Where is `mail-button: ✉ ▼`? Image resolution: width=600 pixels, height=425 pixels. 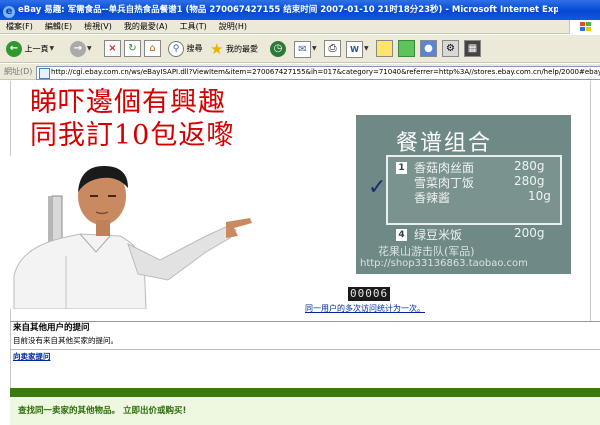
mail-button: ✉ ▼ is located at coordinates (305, 49).